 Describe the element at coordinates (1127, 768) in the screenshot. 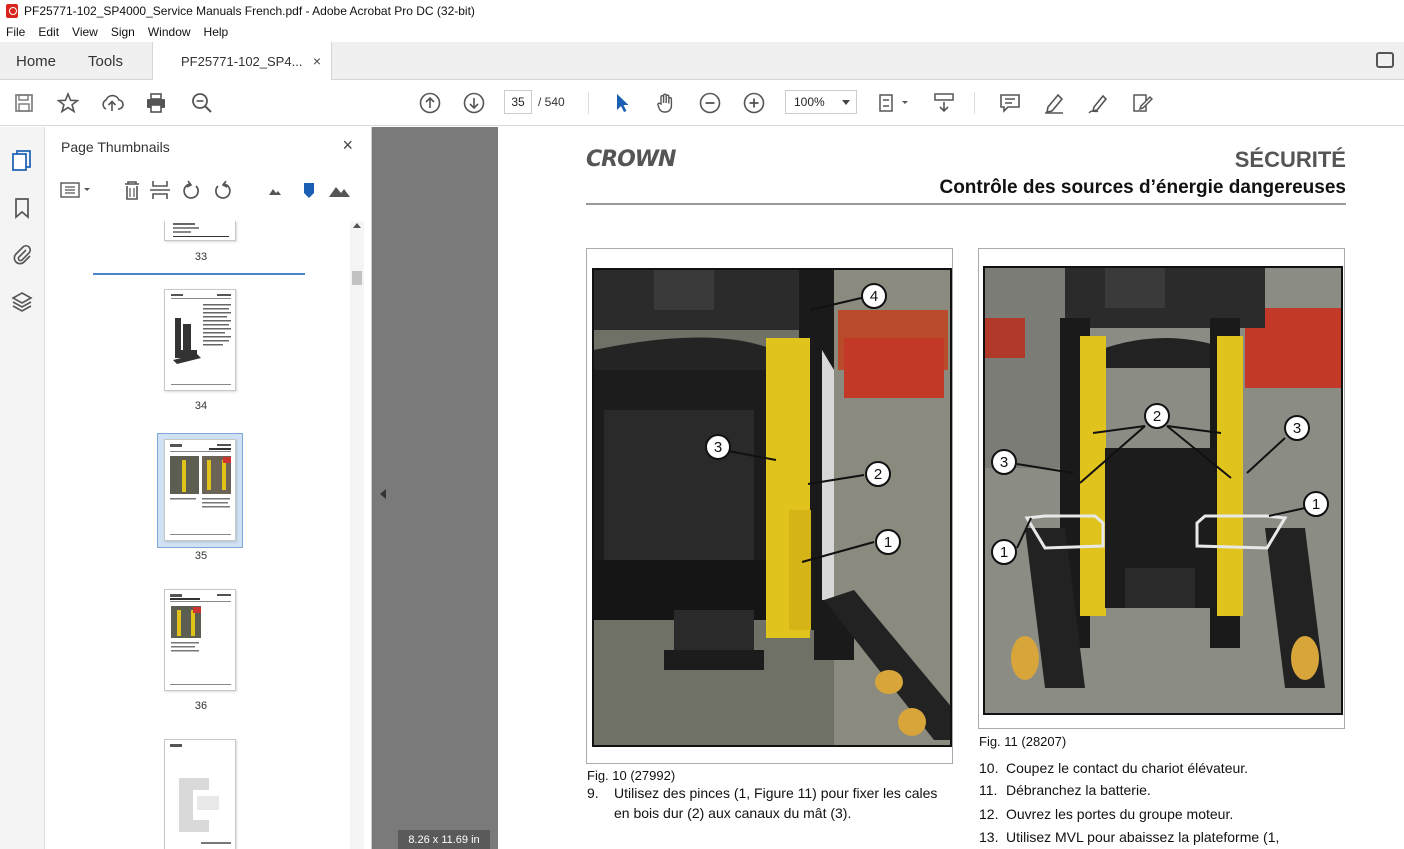

I see `step-10-text: Coupez le contact du chariot élévateur.` at that location.